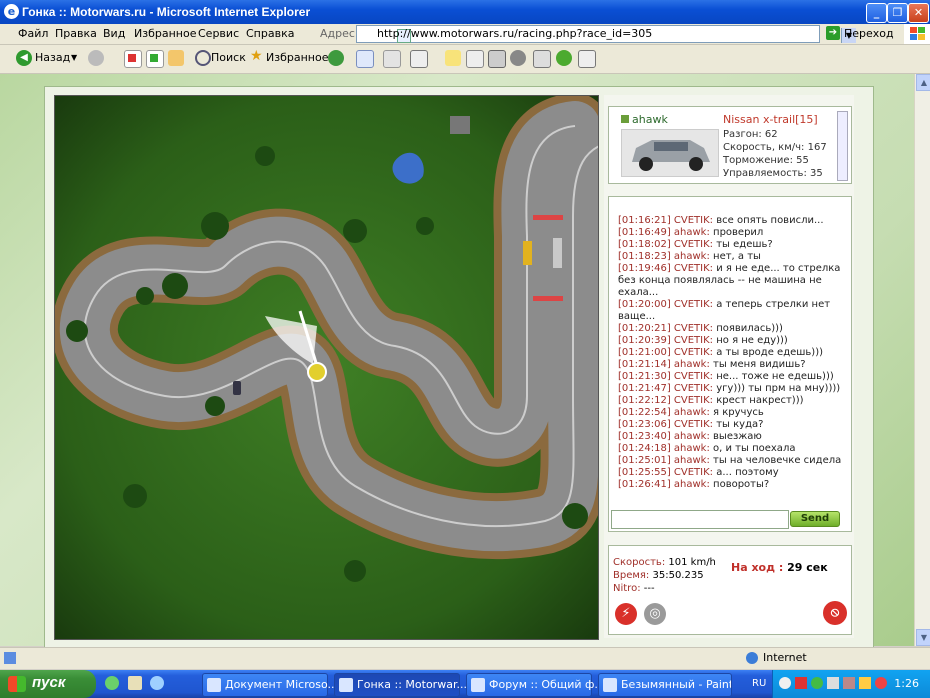 This screenshot has height=698, width=930. Describe the element at coordinates (74, 57) in the screenshot. I see `back-dropdown-icon: ▼` at that location.